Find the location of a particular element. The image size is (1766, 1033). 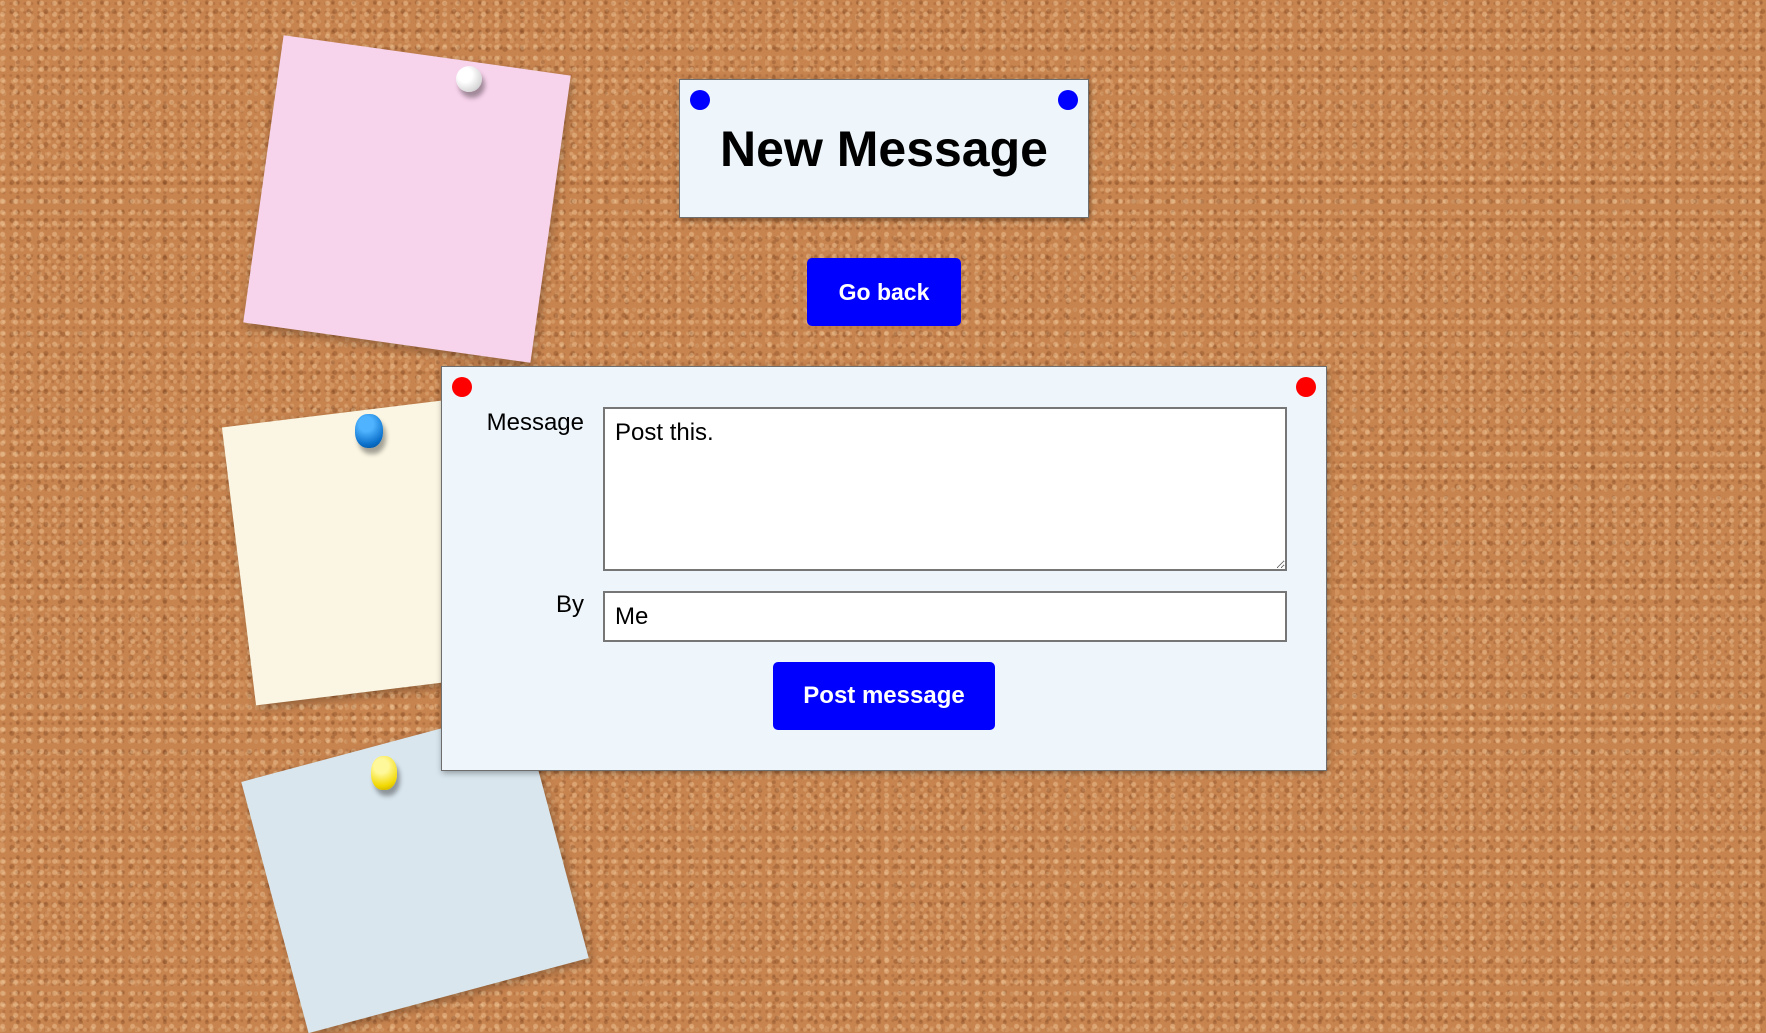

by-label: By is located at coordinates (569, 604).